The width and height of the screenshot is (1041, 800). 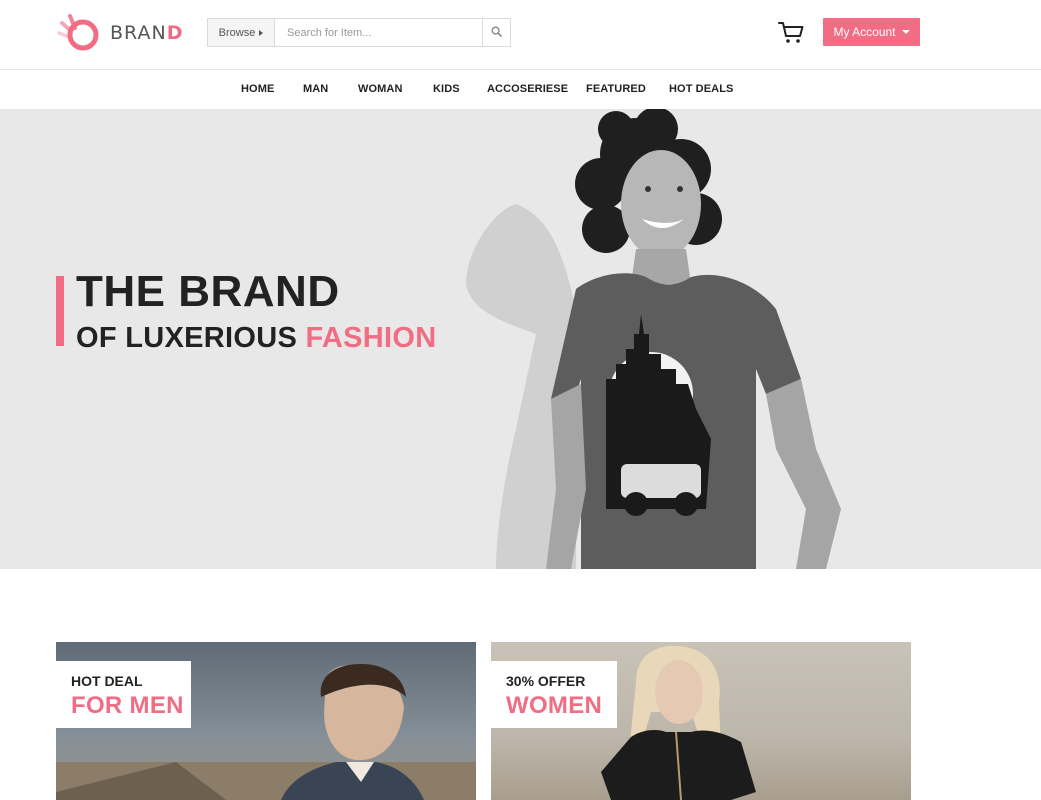 I want to click on hero-accent-bar, so click(x=60, y=311).